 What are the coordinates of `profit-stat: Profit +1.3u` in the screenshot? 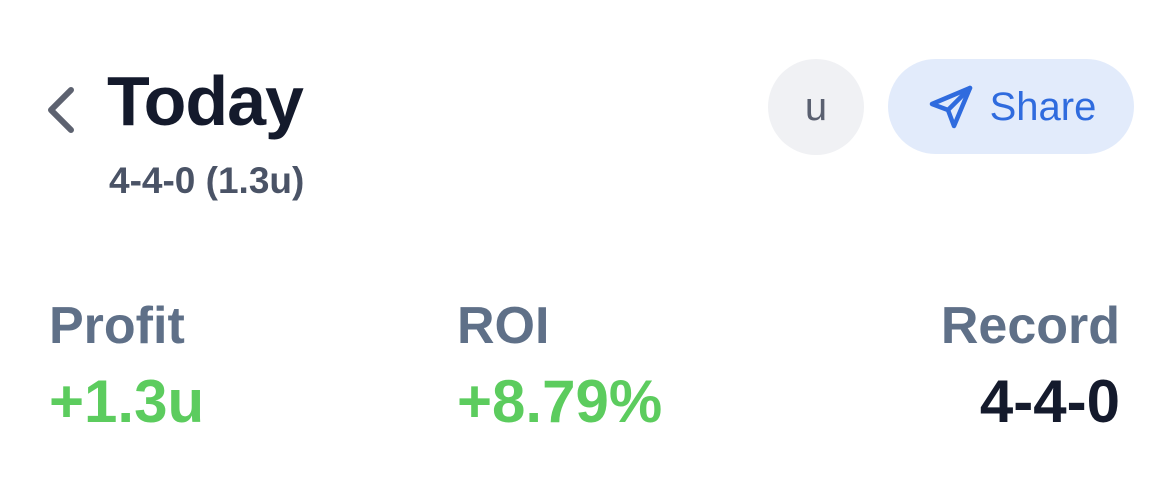 It's located at (126, 366).